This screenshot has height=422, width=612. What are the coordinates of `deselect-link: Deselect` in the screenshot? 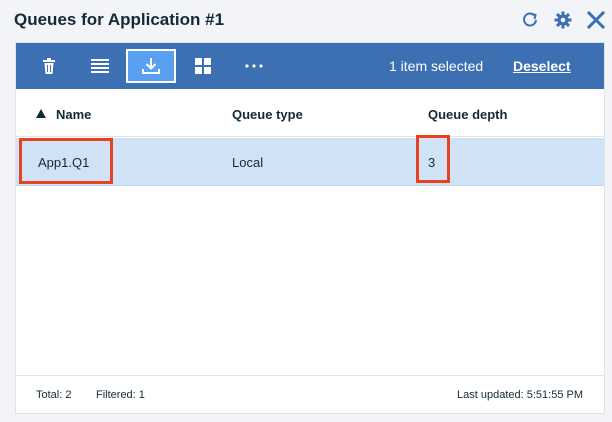 It's located at (542, 66).